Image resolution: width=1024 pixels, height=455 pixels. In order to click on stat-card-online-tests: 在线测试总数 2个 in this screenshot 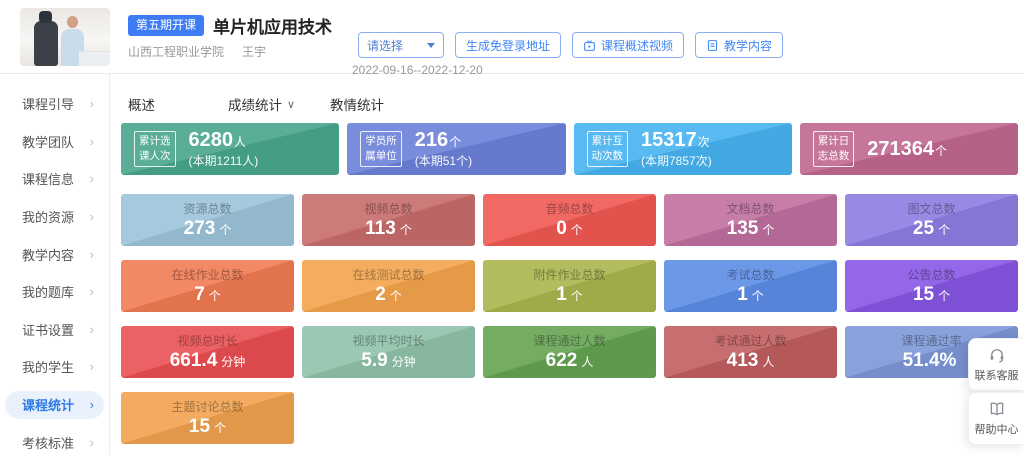, I will do `click(388, 286)`.